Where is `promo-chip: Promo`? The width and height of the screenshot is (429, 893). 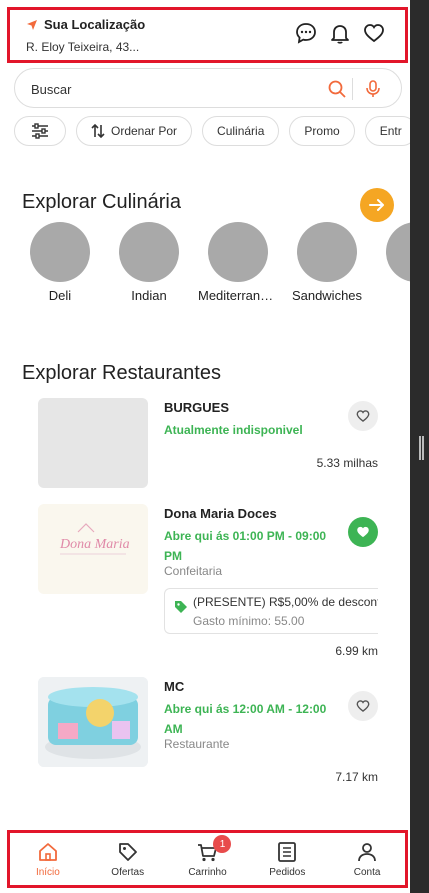
promo-chip: Promo is located at coordinates (322, 131).